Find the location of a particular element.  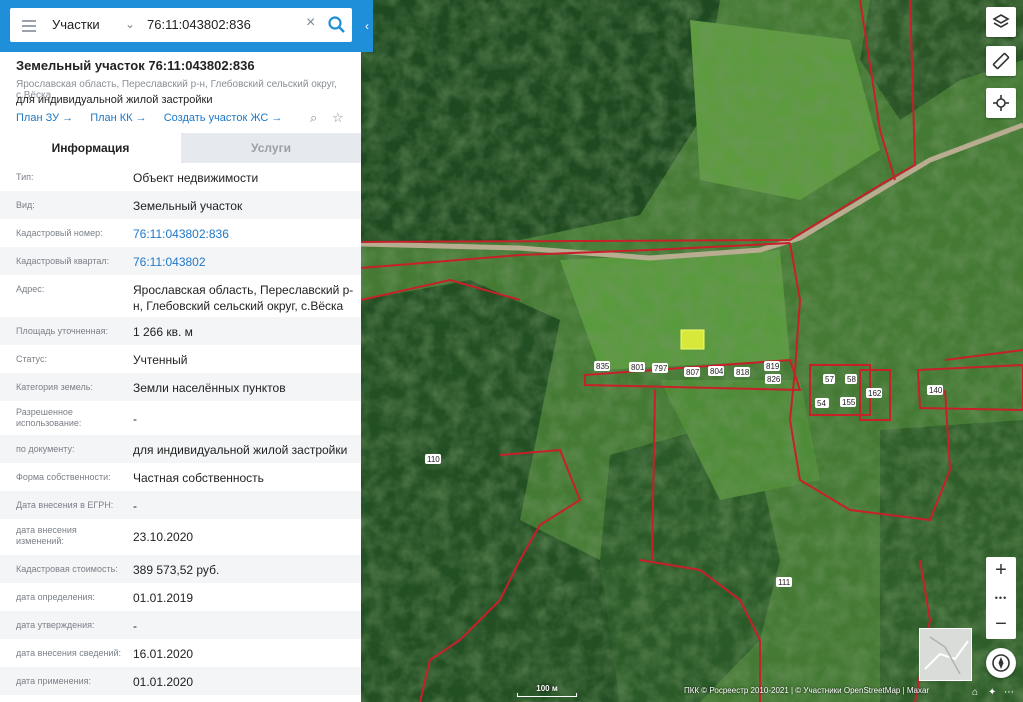

parcel-label: 835 is located at coordinates (602, 366).